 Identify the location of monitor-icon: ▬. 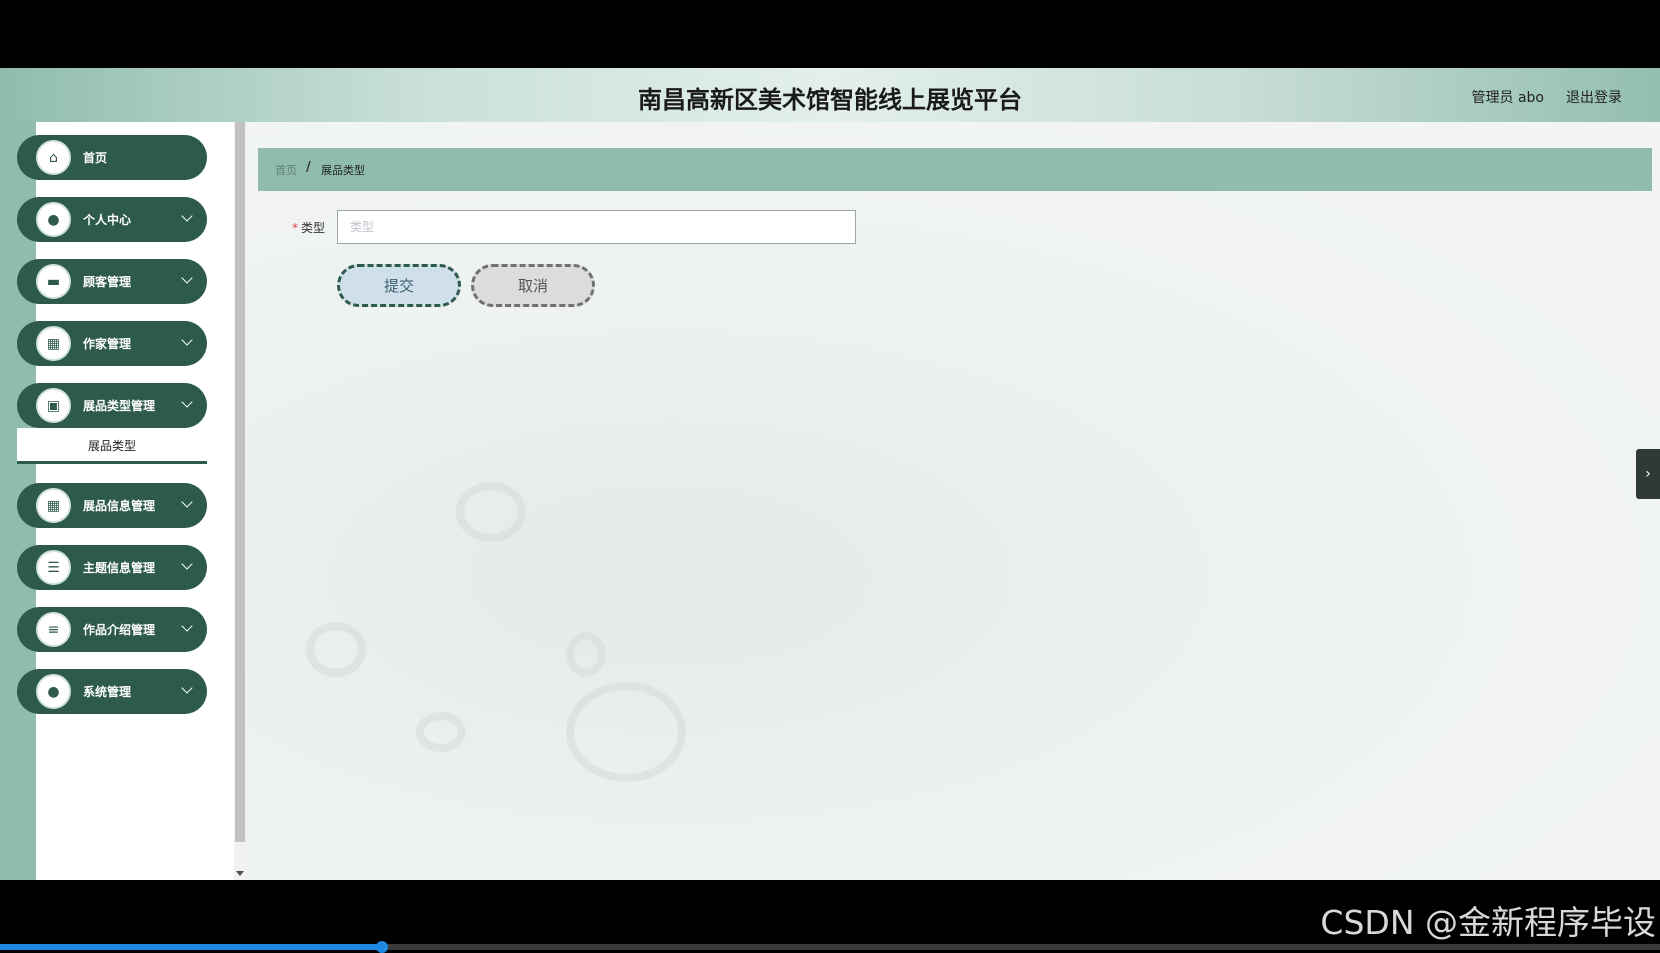
(53, 281).